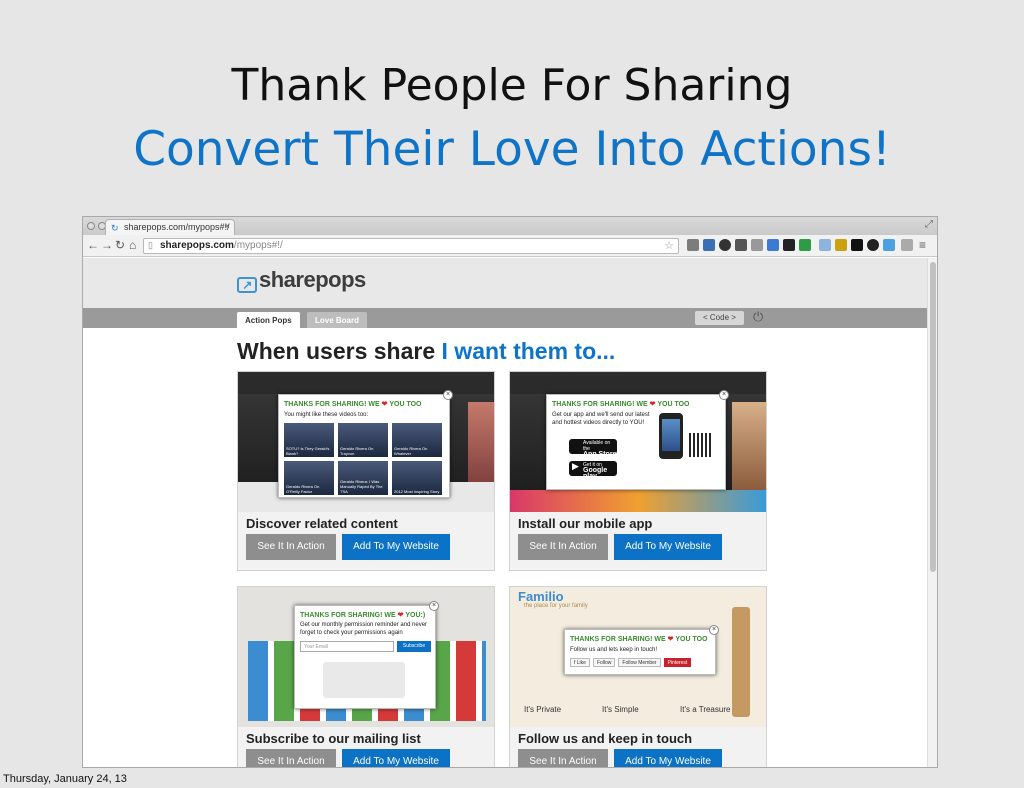  Describe the element at coordinates (669, 245) in the screenshot. I see `bookmark-star-icon: ☆` at that location.